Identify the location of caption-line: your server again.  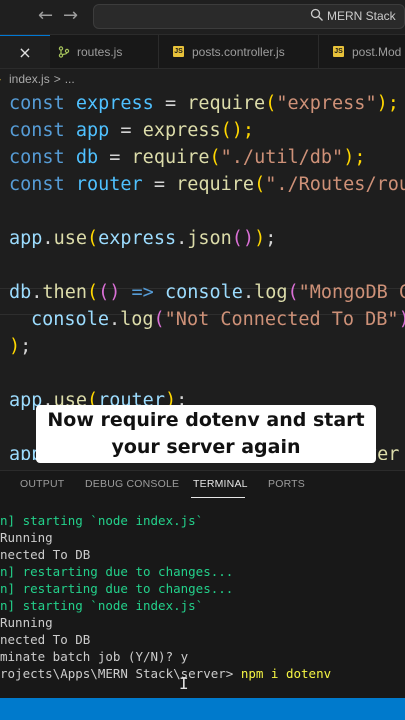
(206, 447).